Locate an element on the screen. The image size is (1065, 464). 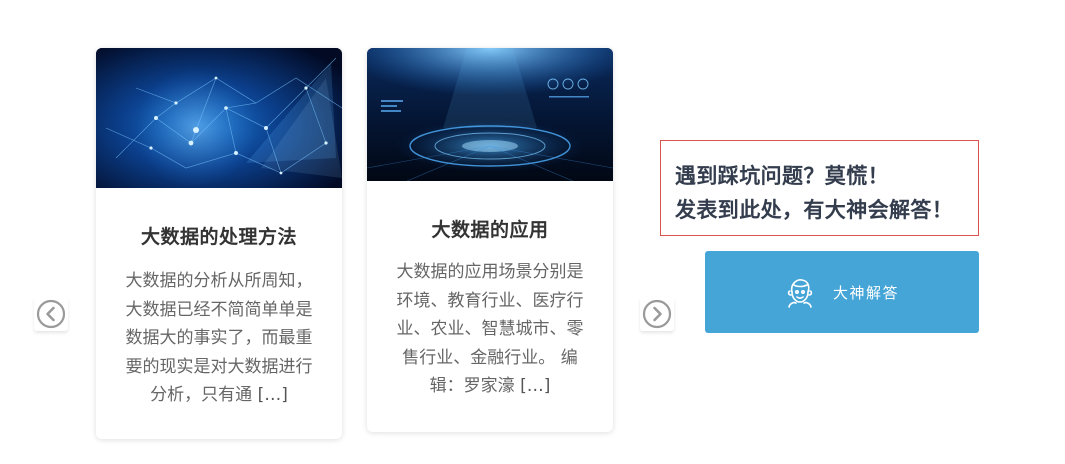
digital-stage-image is located at coordinates (490, 114).